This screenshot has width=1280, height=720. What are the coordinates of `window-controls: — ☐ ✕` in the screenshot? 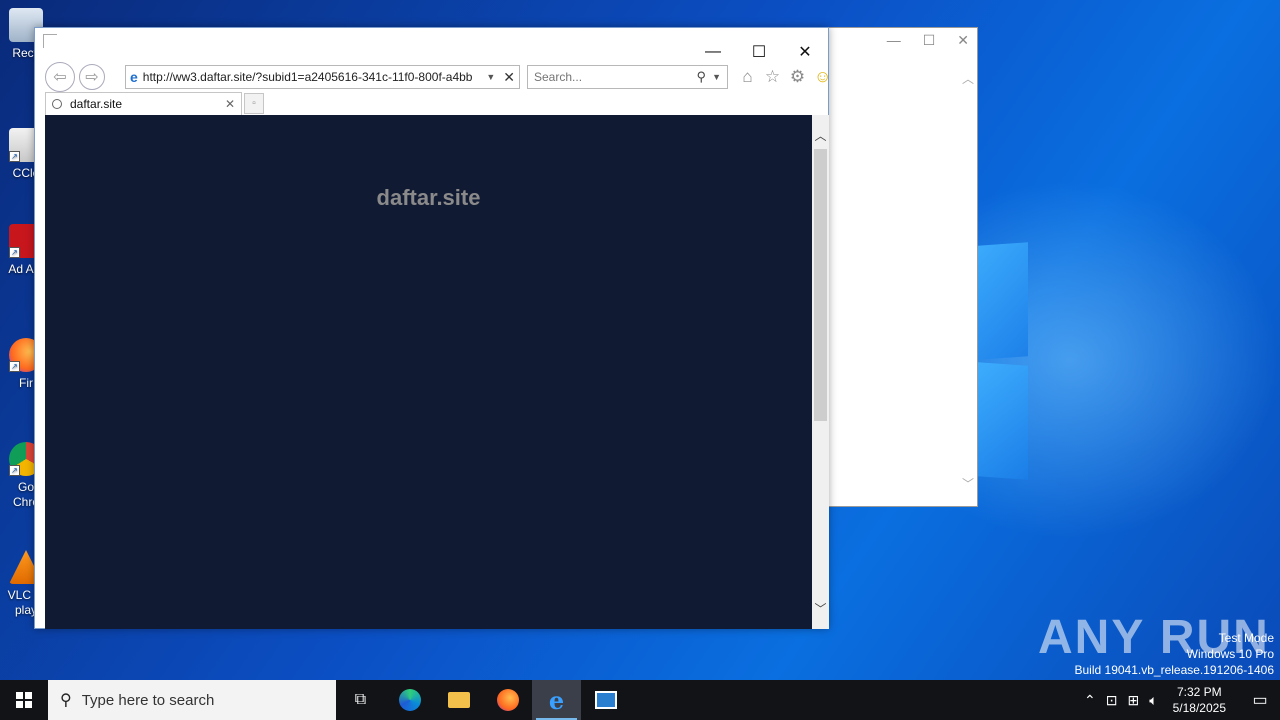 It's located at (759, 52).